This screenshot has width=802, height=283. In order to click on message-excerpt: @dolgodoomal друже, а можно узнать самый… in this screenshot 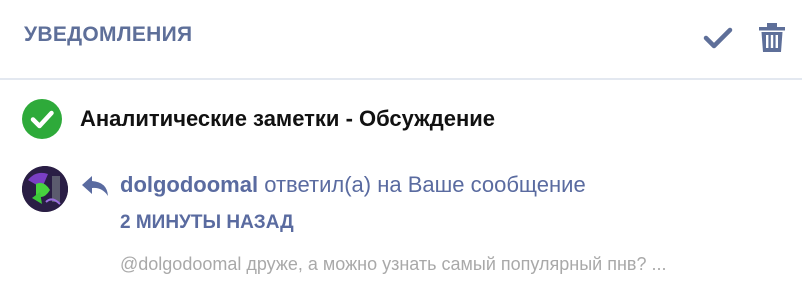, I will do `click(393, 264)`.